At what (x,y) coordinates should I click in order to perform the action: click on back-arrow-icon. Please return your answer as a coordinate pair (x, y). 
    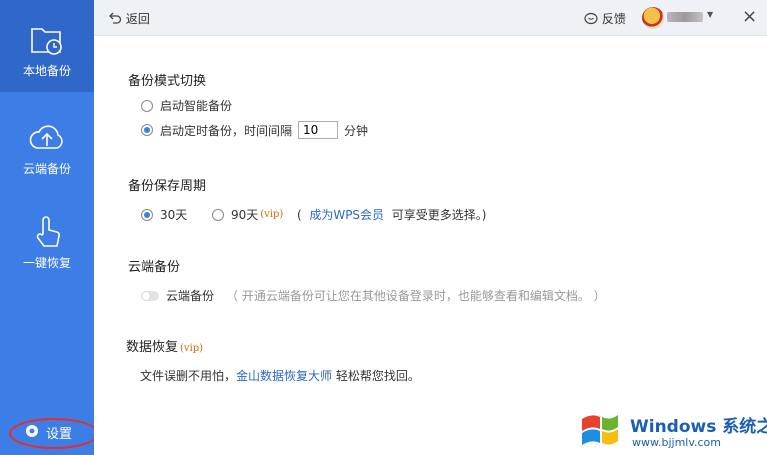
    Looking at the image, I should click on (115, 18).